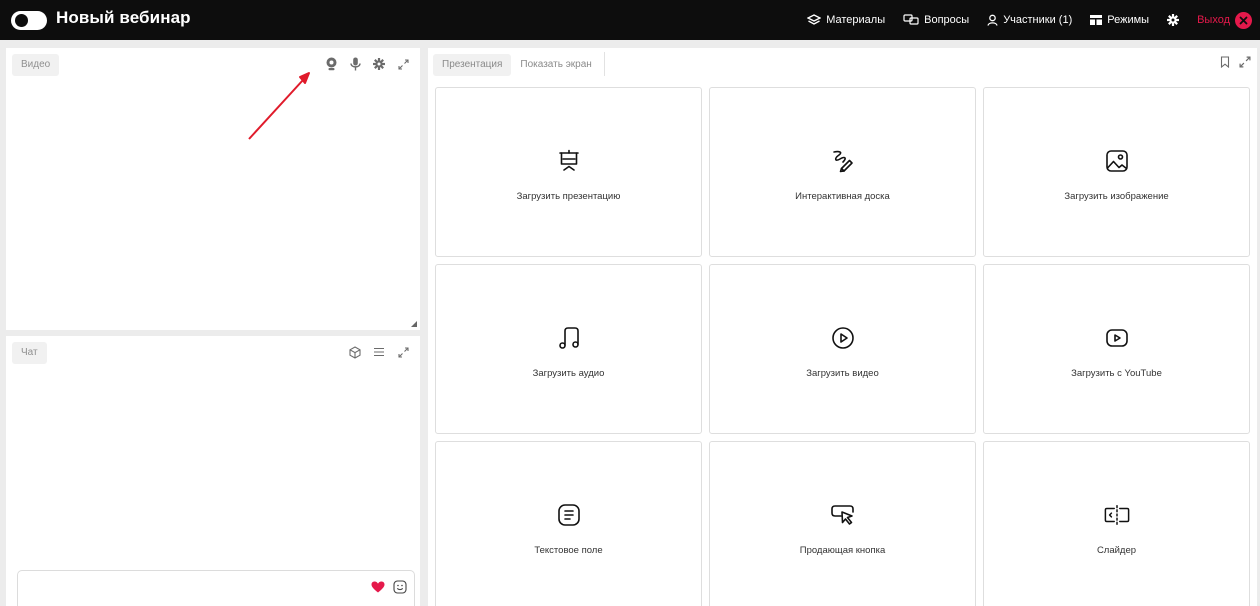 The image size is (1260, 606). What do you see at coordinates (842, 373) in the screenshot?
I see `card-label: Загрузить видео` at bounding box center [842, 373].